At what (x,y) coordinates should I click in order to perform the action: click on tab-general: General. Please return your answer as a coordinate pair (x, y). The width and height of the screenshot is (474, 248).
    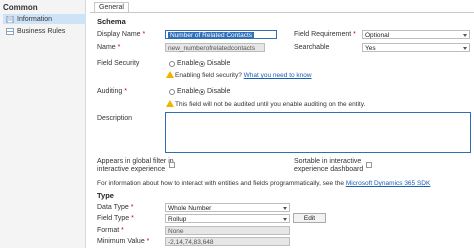
    Looking at the image, I should click on (111, 7).